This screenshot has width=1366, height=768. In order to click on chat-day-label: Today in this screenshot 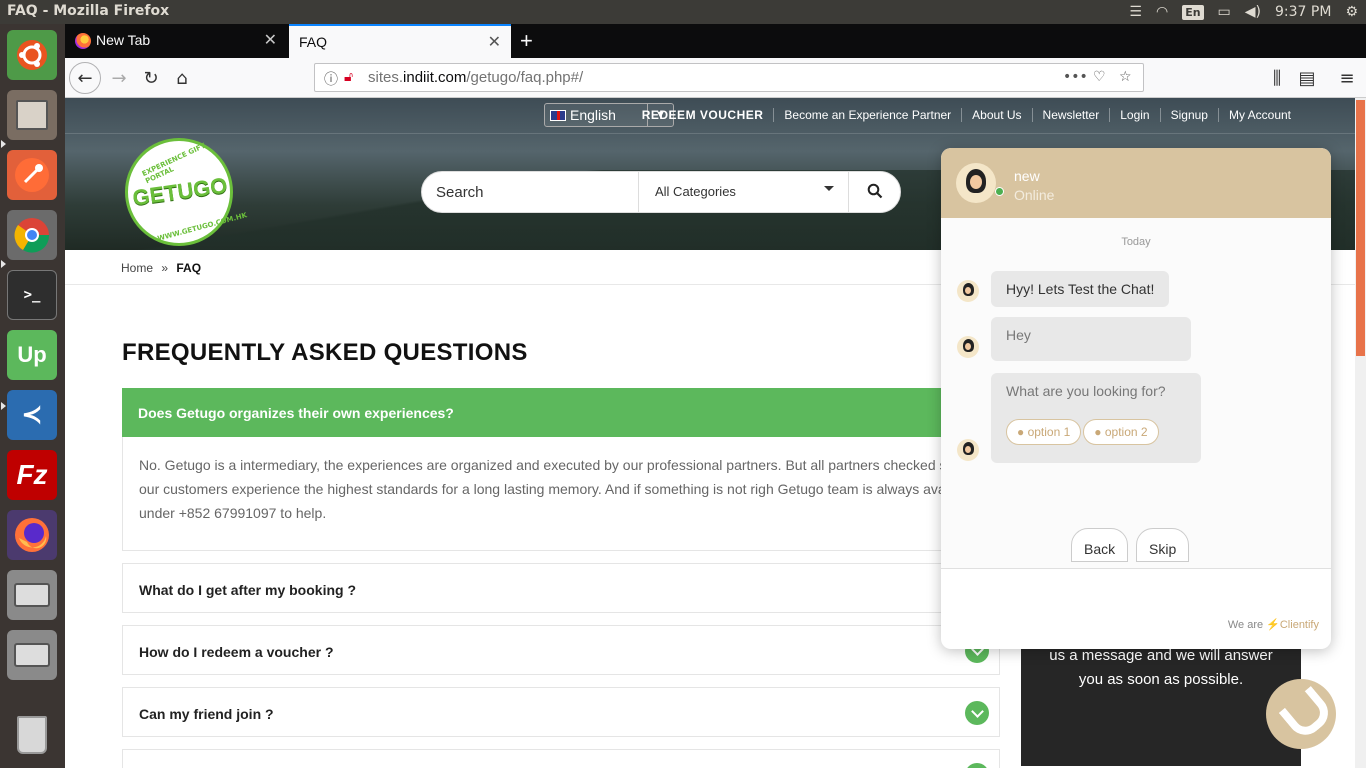, I will do `click(1136, 242)`.